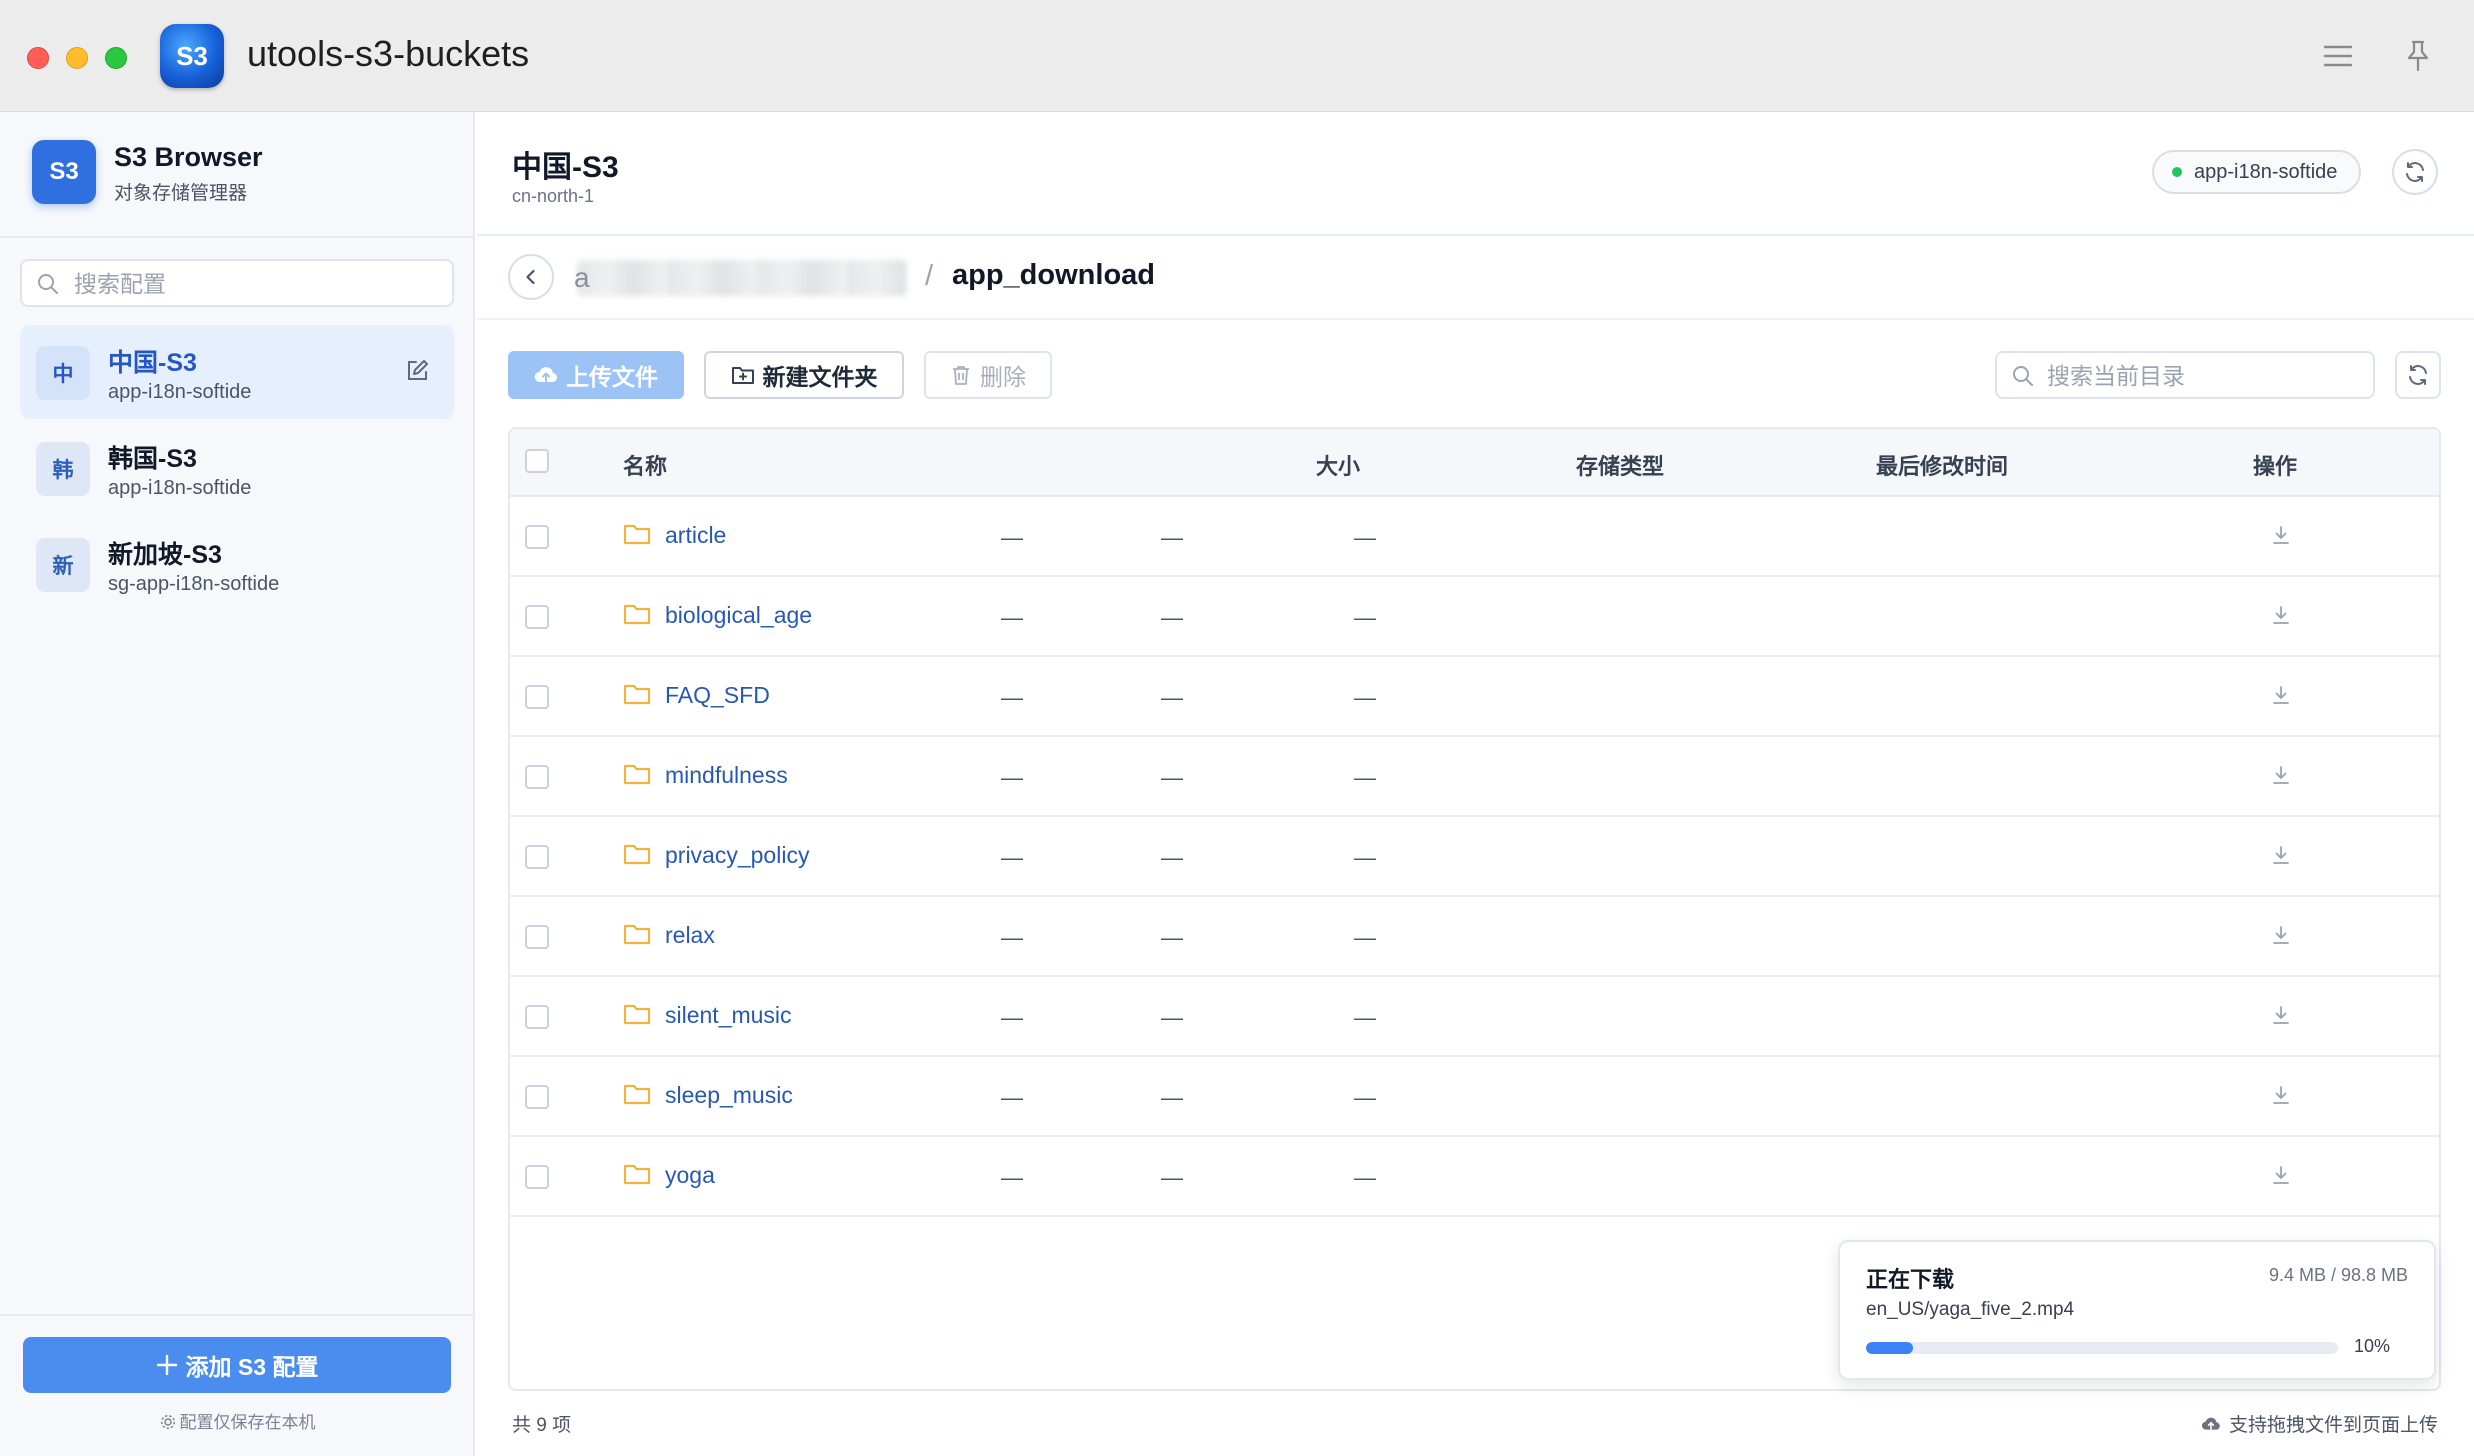  Describe the element at coordinates (167, 1422) in the screenshot. I see `gear-icon` at that location.